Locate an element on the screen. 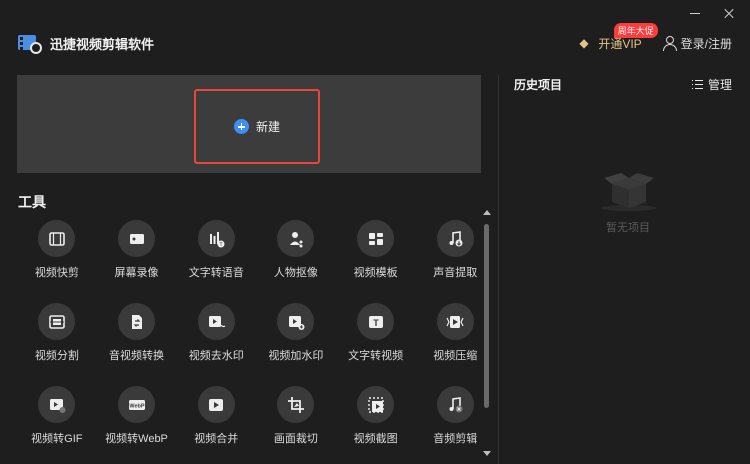 This screenshot has height=464, width=750. tool-item: 视频快剪 is located at coordinates (57, 250).